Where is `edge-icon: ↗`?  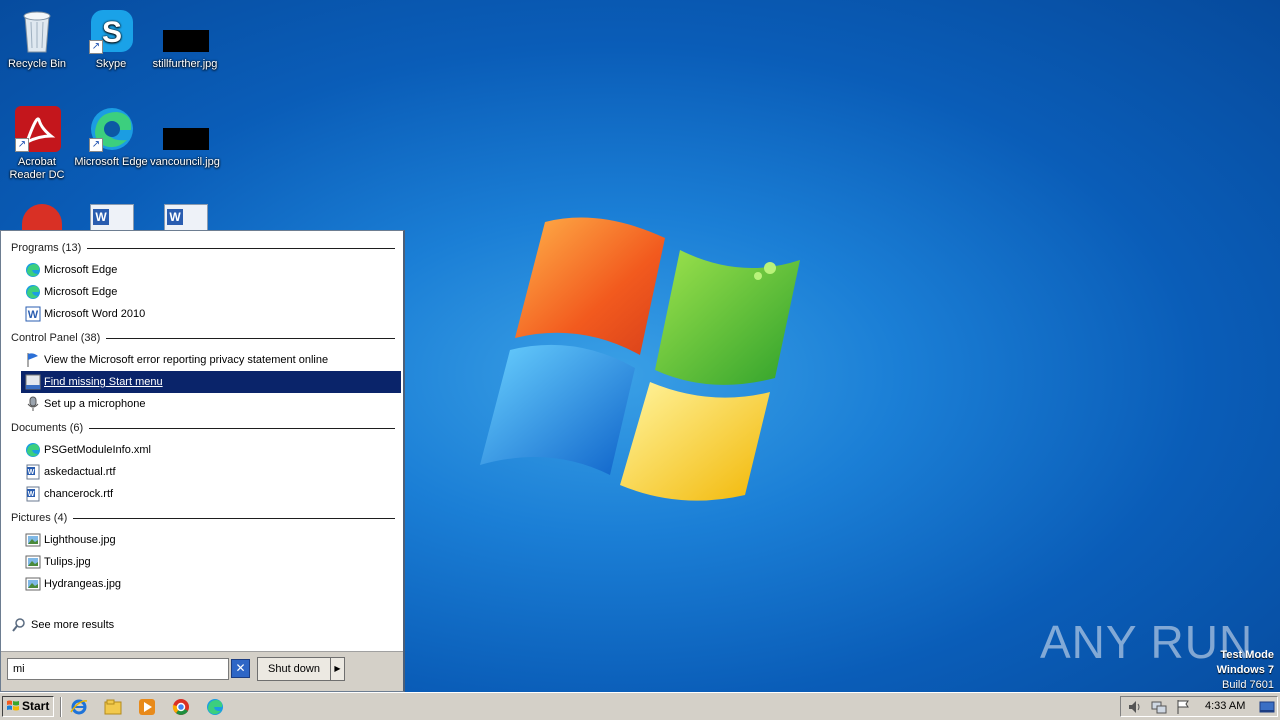 edge-icon: ↗ is located at coordinates (111, 129).